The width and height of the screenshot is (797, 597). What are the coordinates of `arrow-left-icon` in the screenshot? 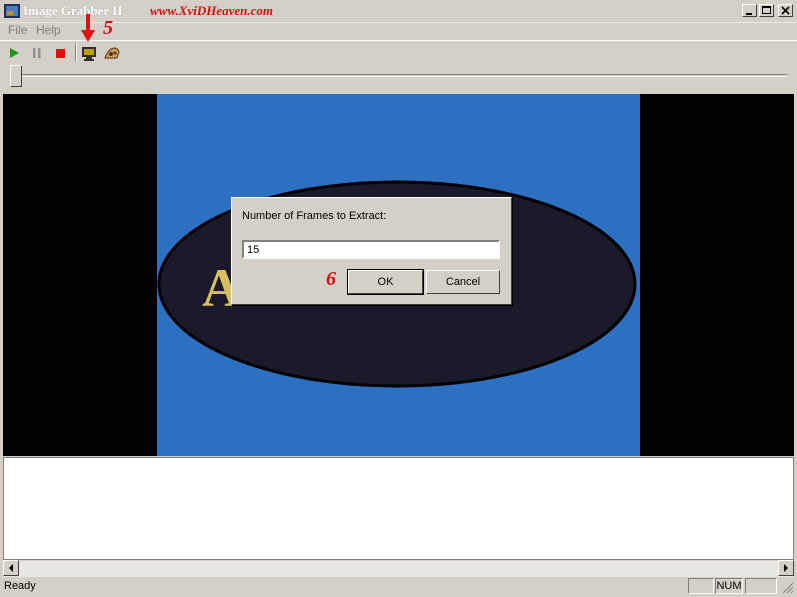 It's located at (11, 568).